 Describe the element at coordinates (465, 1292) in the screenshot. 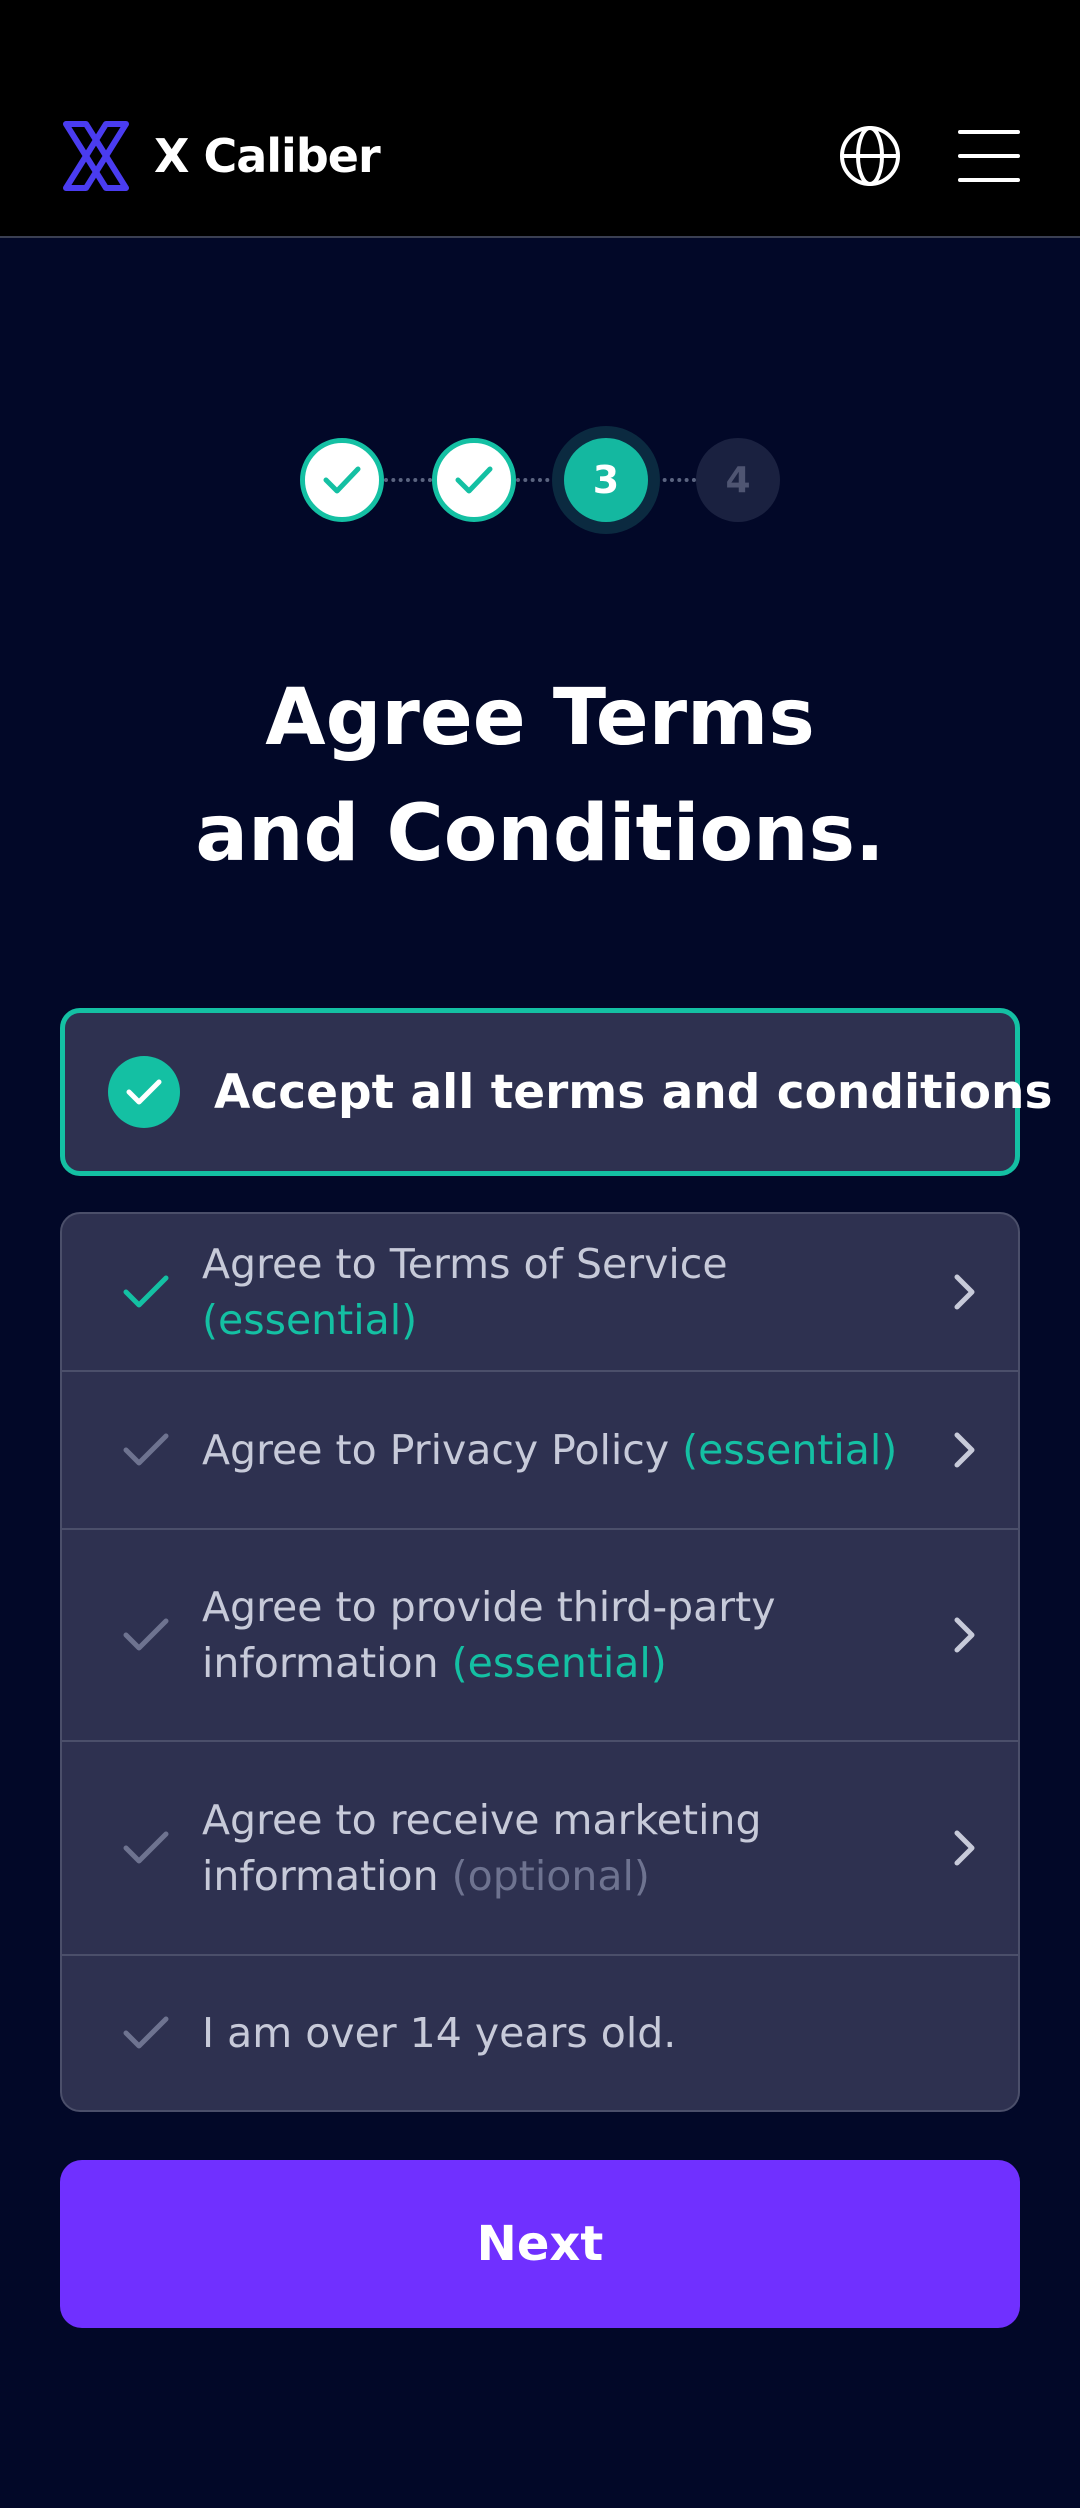

I see `term-label: Agree to Terms of Service (essential)` at that location.